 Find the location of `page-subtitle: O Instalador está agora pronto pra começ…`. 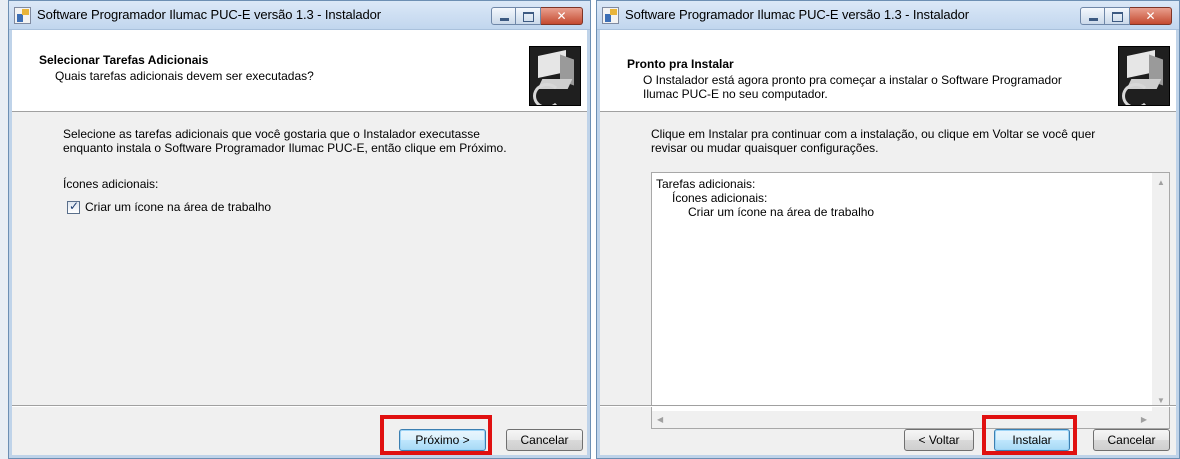

page-subtitle: O Instalador está agora pronto pra começ… is located at coordinates (870, 87).